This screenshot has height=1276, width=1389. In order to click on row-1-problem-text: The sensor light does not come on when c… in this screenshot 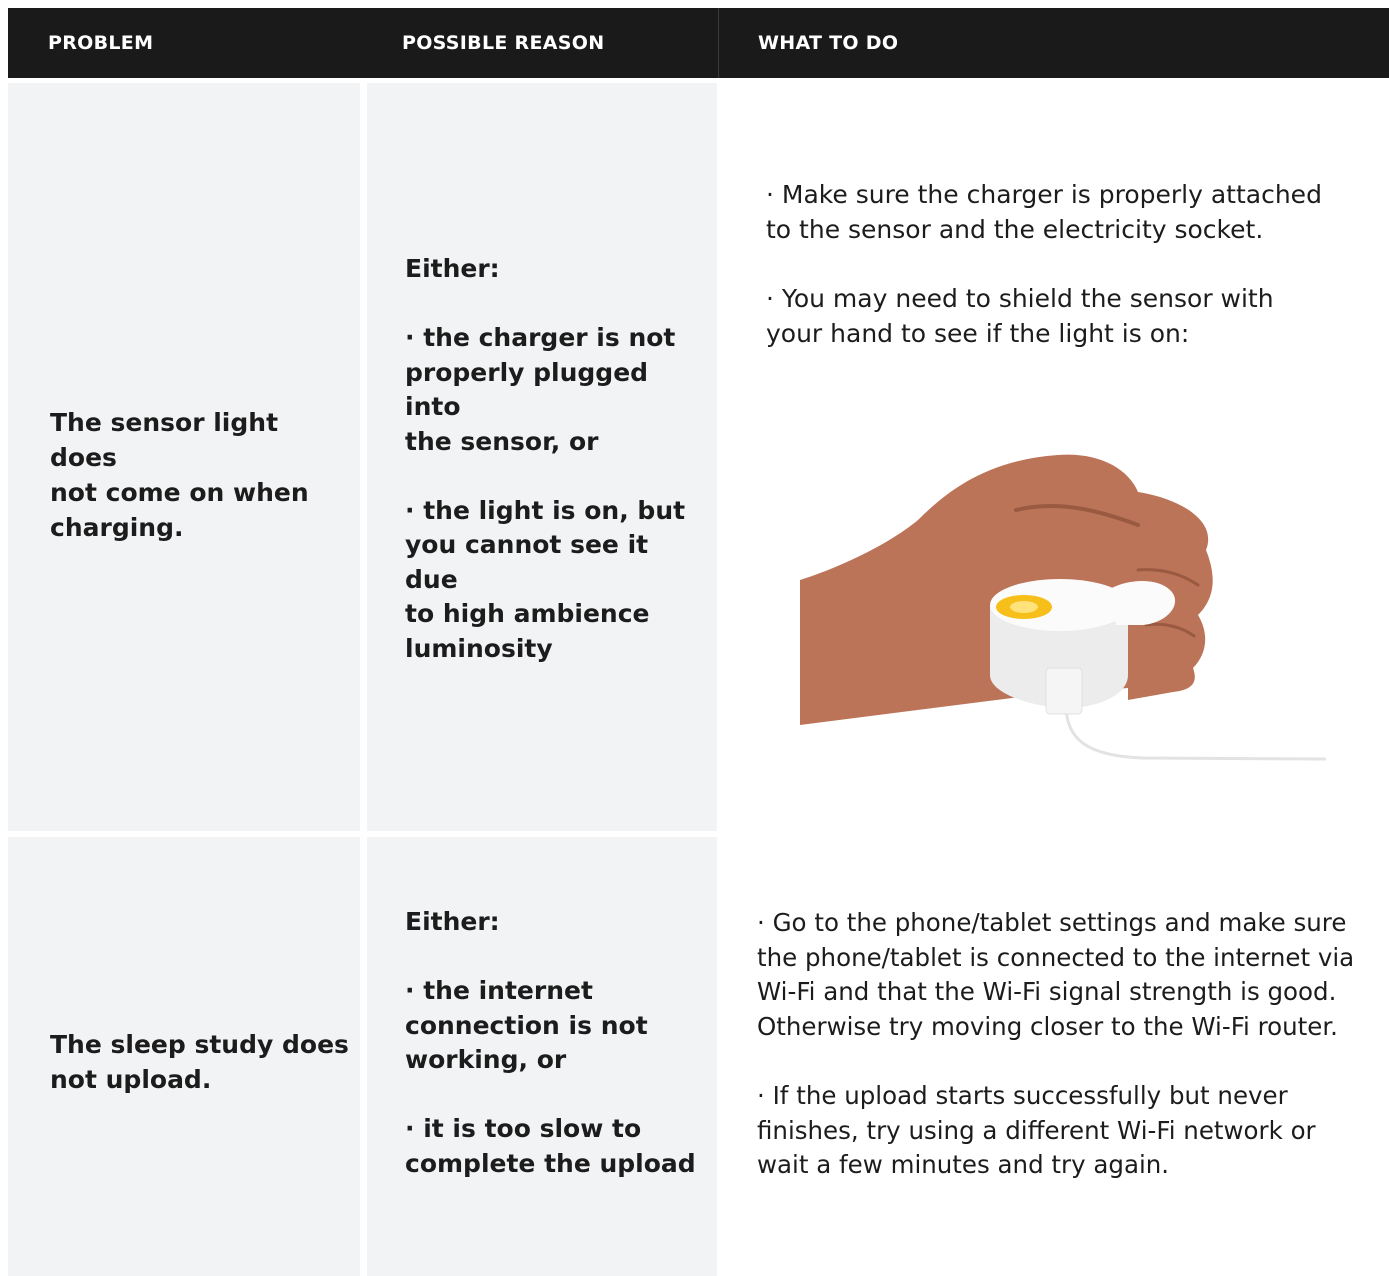, I will do `click(179, 475)`.